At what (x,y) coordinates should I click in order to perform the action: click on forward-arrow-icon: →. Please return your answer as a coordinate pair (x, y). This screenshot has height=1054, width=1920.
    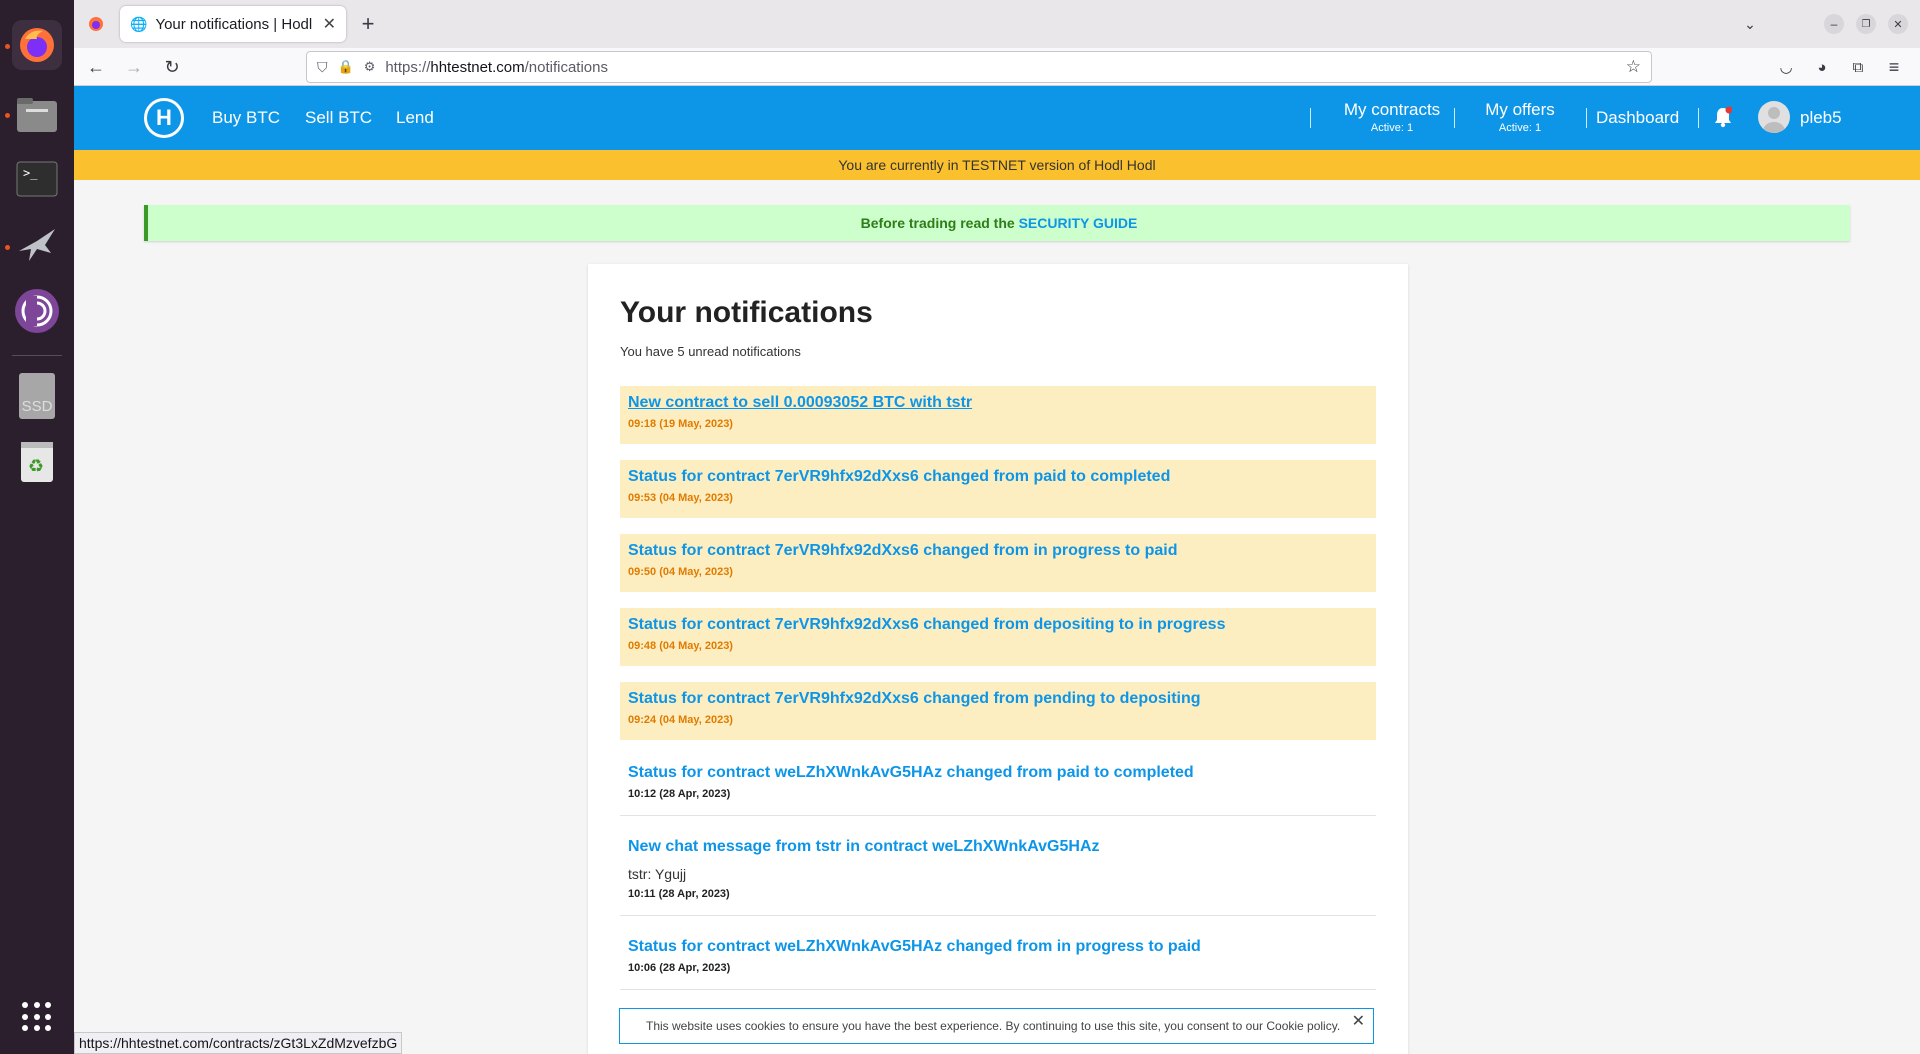
    Looking at the image, I should click on (134, 67).